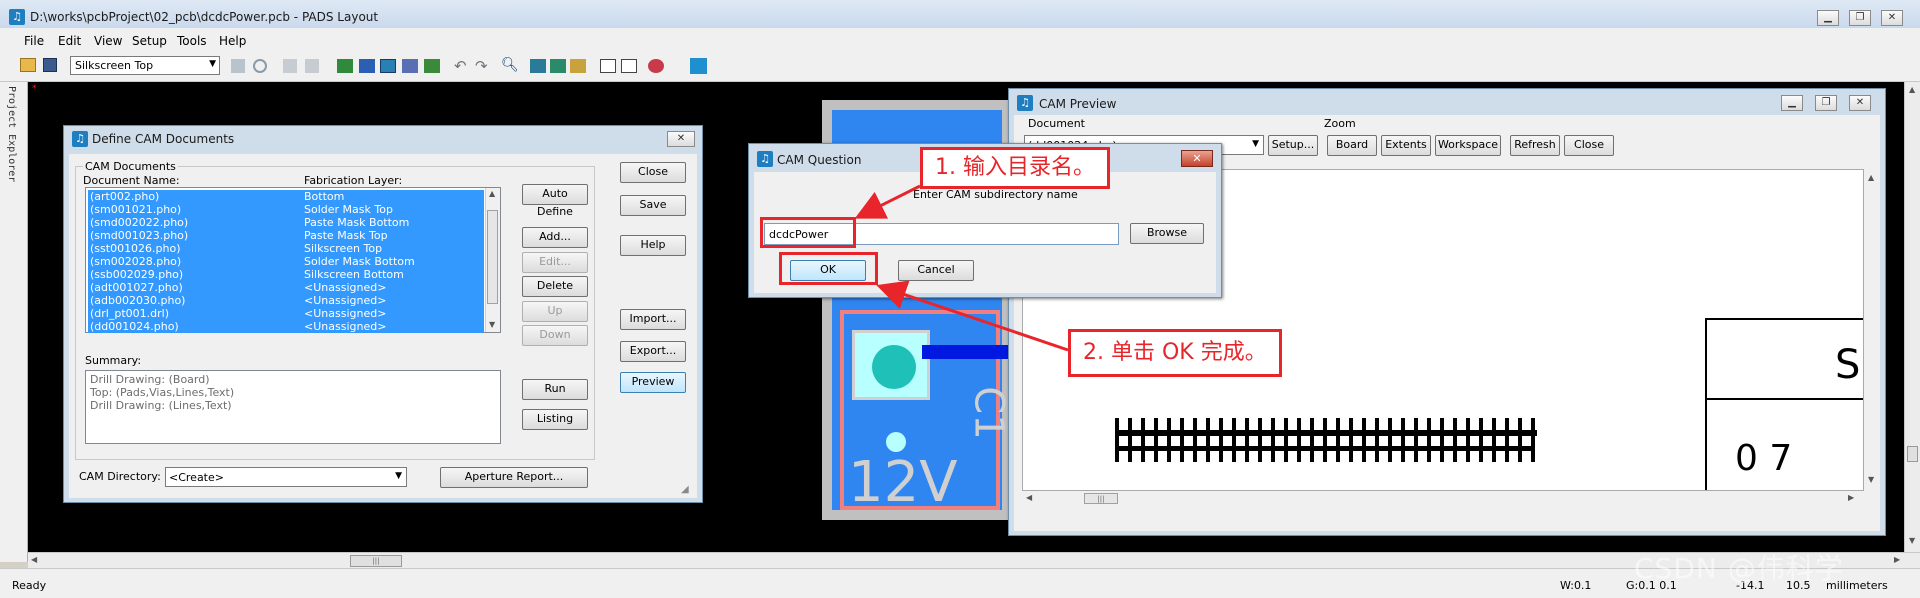 This screenshot has height=598, width=1920. I want to click on ecotoolbar-icon, so click(367, 66).